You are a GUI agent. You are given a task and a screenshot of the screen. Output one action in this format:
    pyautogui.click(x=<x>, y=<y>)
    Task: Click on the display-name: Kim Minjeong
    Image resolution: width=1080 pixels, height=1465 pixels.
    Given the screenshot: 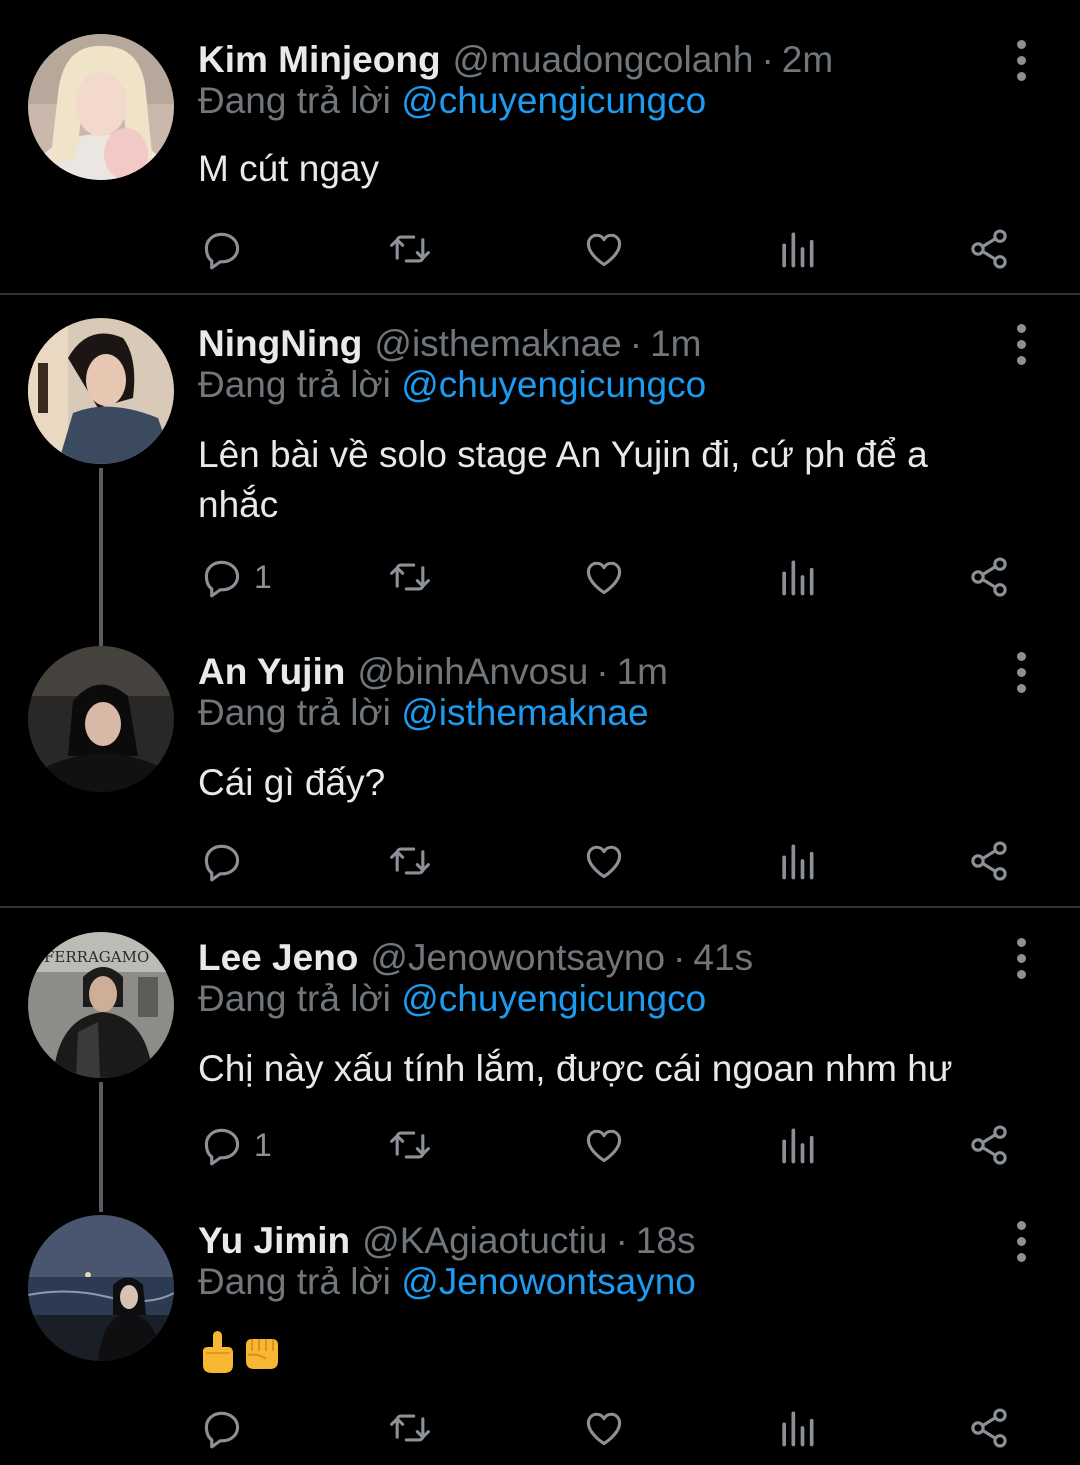 What is the action you would take?
    pyautogui.click(x=319, y=60)
    